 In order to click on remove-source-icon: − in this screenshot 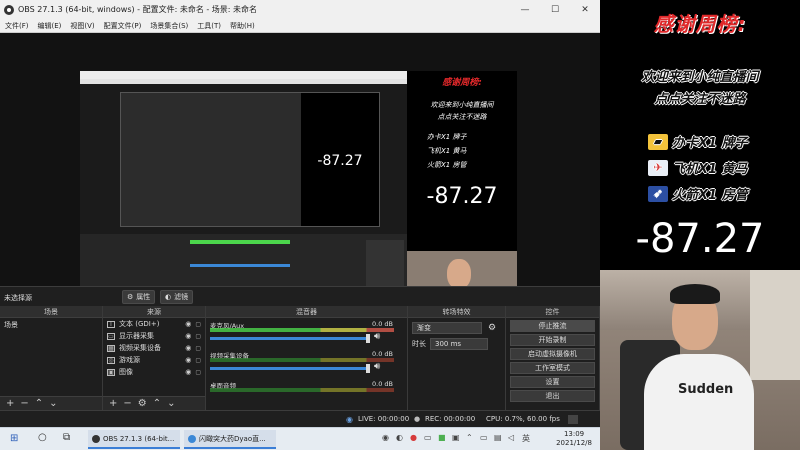, I will do `click(127, 403)`.